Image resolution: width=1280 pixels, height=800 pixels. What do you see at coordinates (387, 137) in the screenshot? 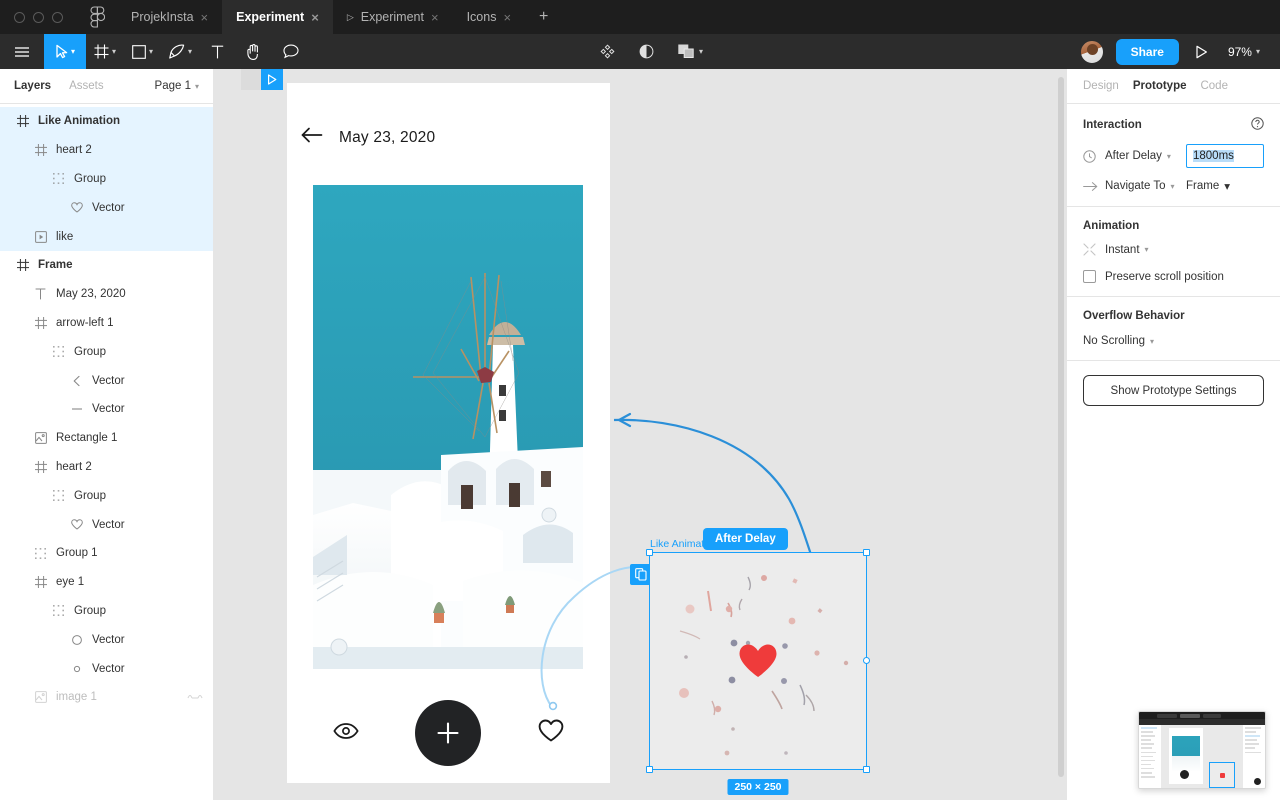
I see `phone-date-title: May 23, 2020` at bounding box center [387, 137].